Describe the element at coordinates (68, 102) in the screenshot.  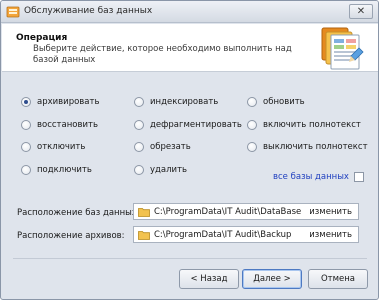
I see `radio-label: архивировать` at that location.